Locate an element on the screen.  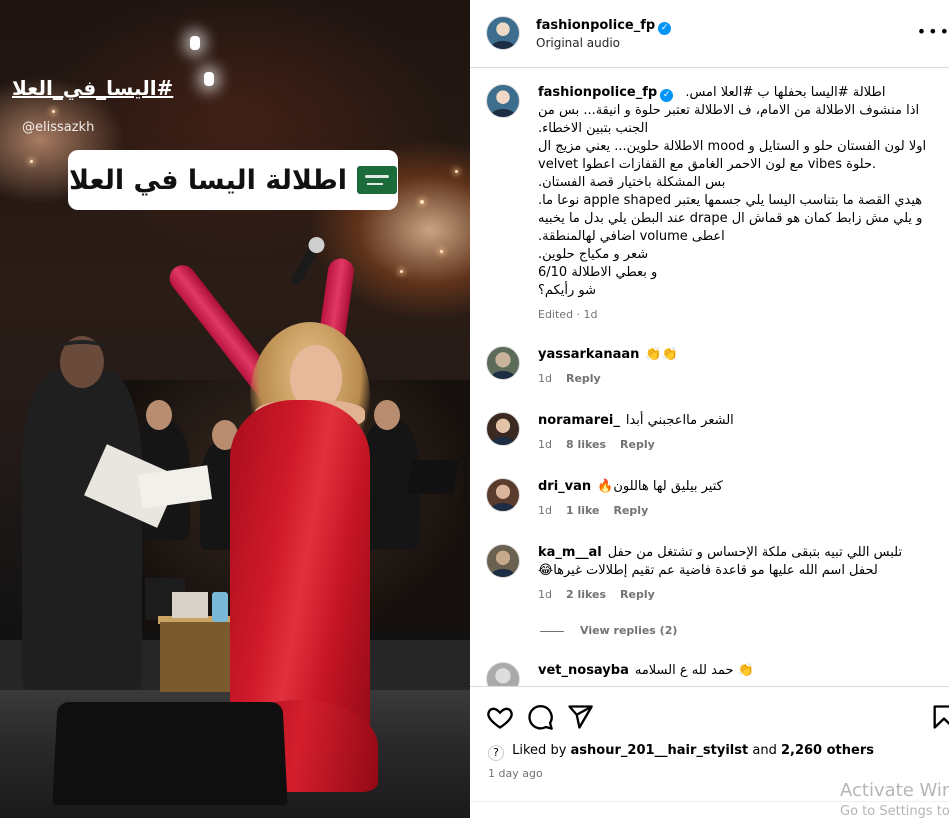
comment-text: الشعر مااعجبني أبدا is located at coordinates (679, 420).